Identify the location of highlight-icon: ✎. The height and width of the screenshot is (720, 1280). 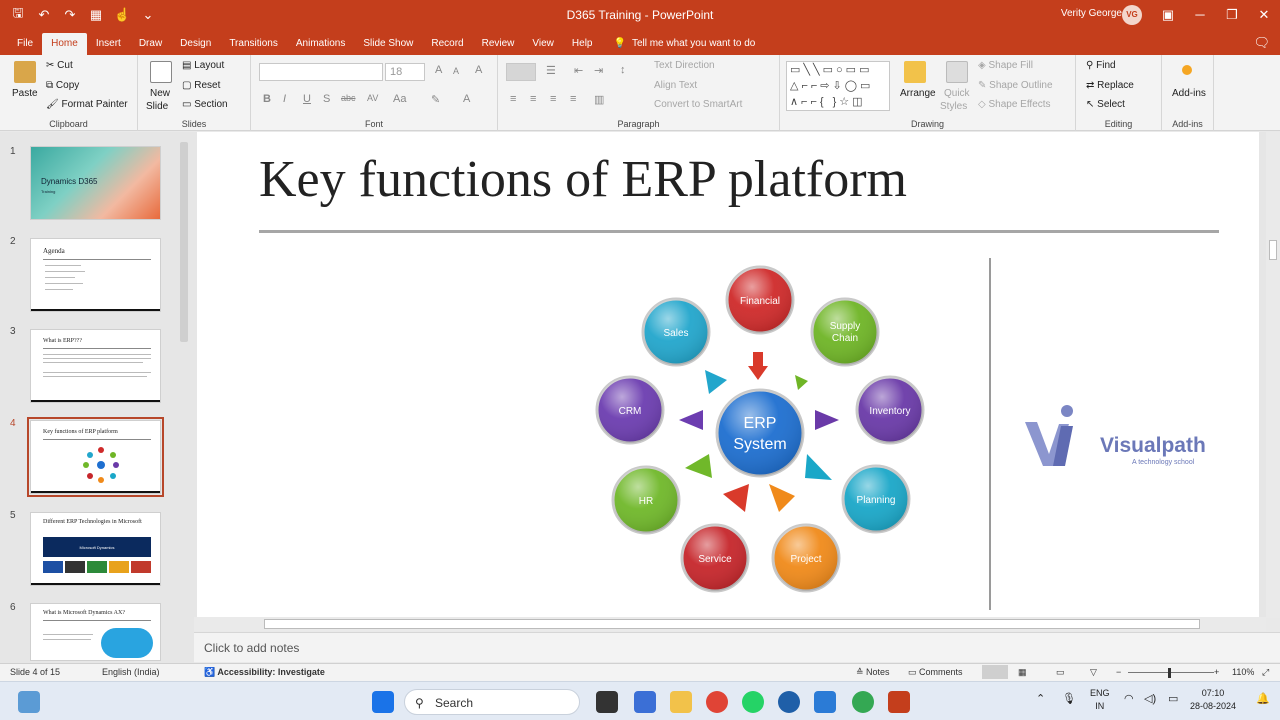
(435, 99).